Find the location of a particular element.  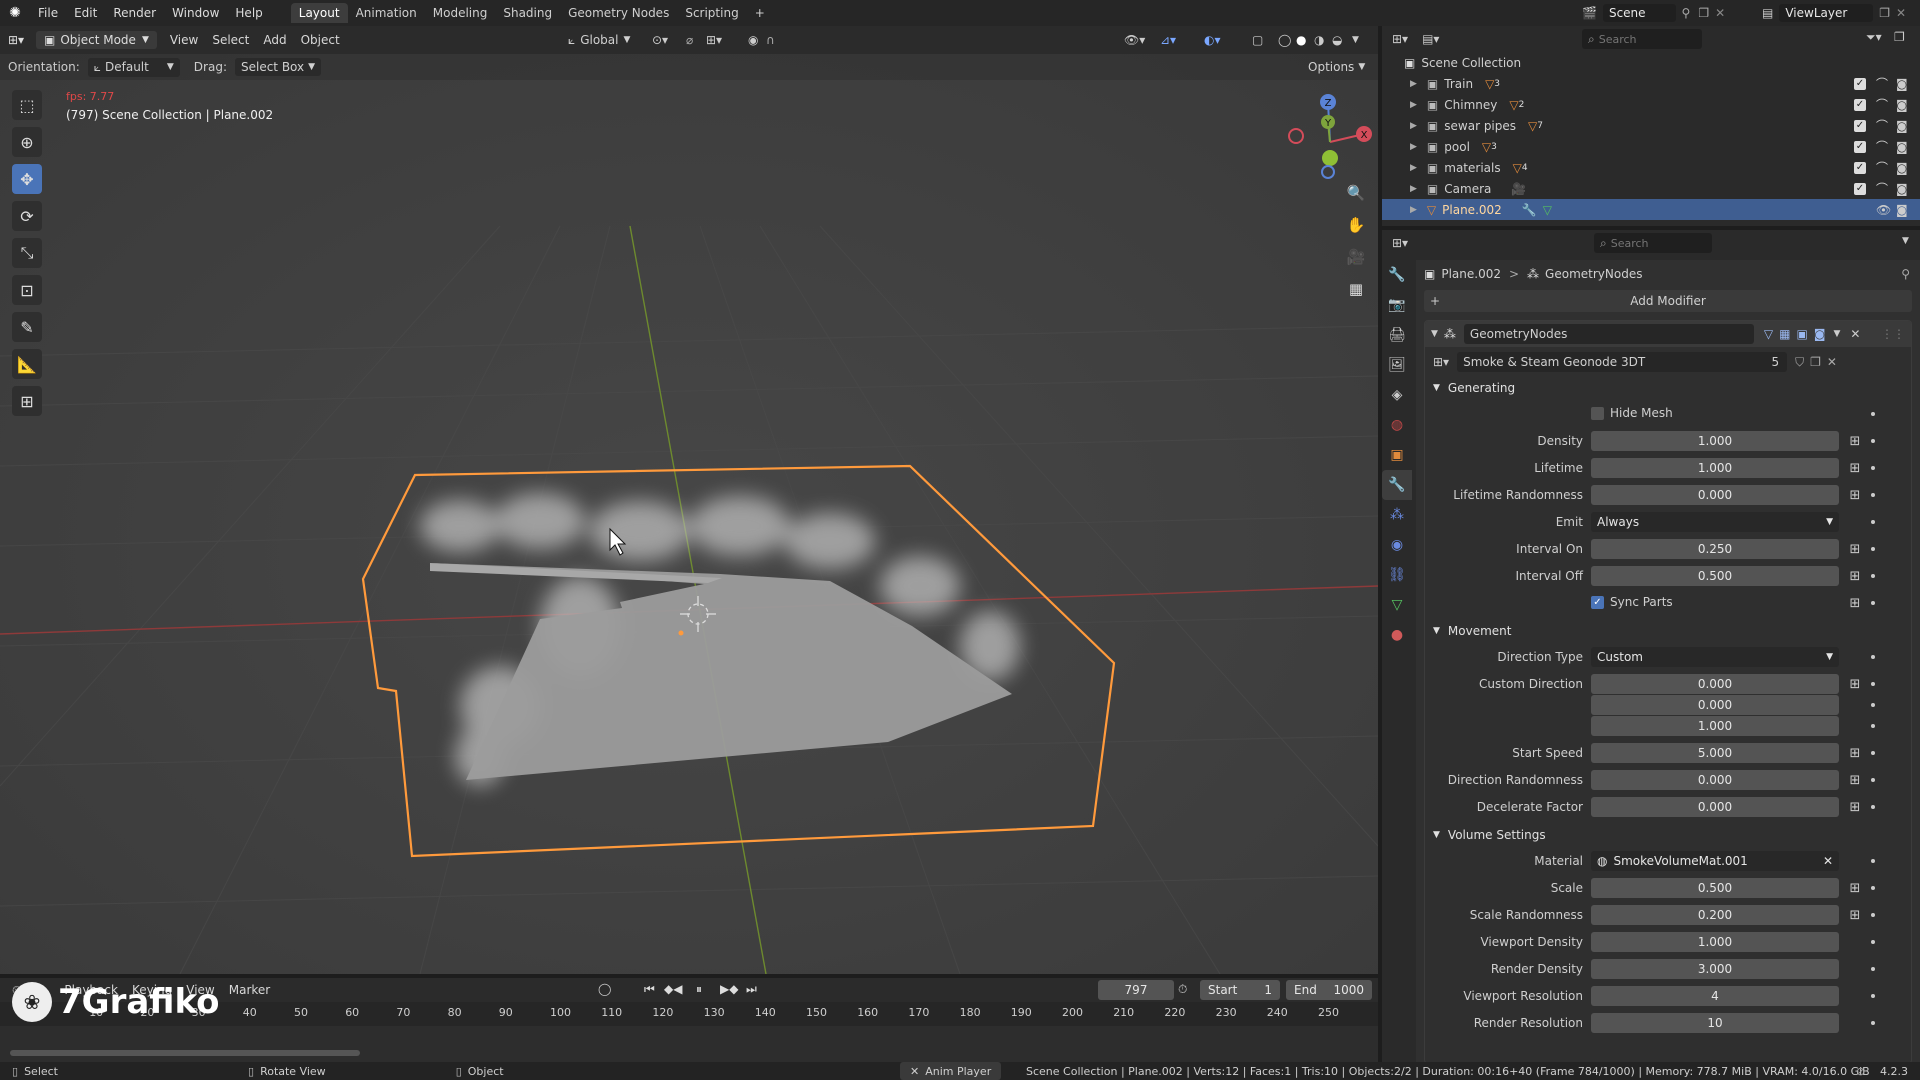

section-volume: ▼ Volume Settings is located at coordinates (1489, 835).